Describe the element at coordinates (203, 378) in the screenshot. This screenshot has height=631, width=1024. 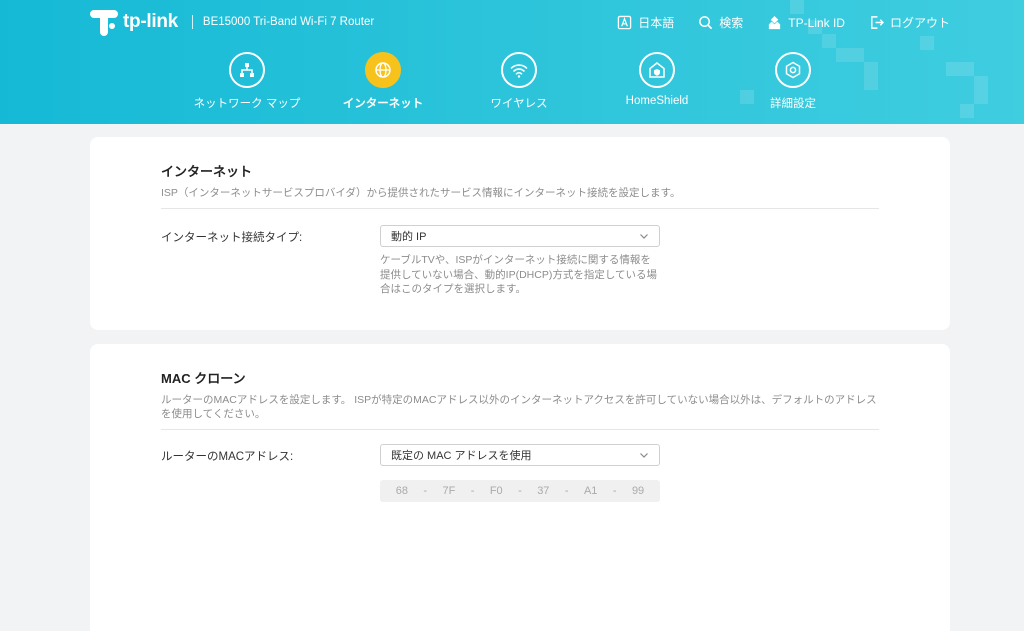
I see `mac-clone-title: MAC クローン` at that location.